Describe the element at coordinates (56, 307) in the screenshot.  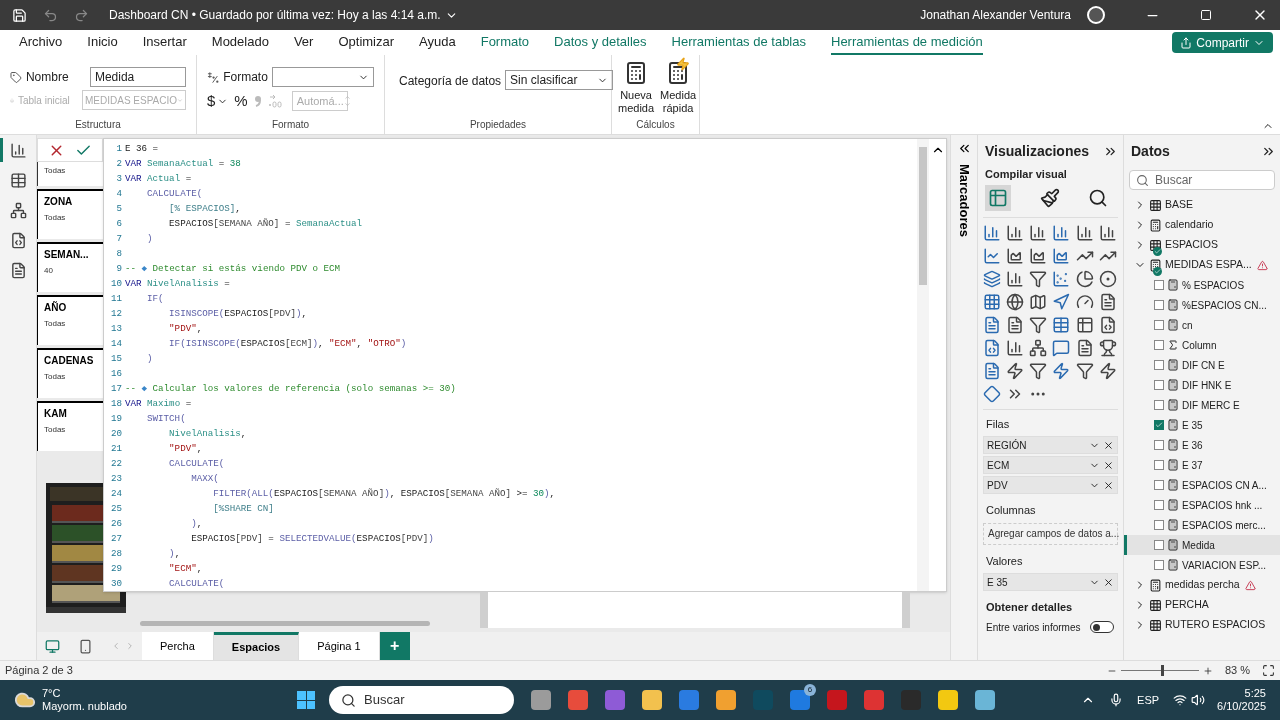
I see `slicer-title: AÑO` at that location.